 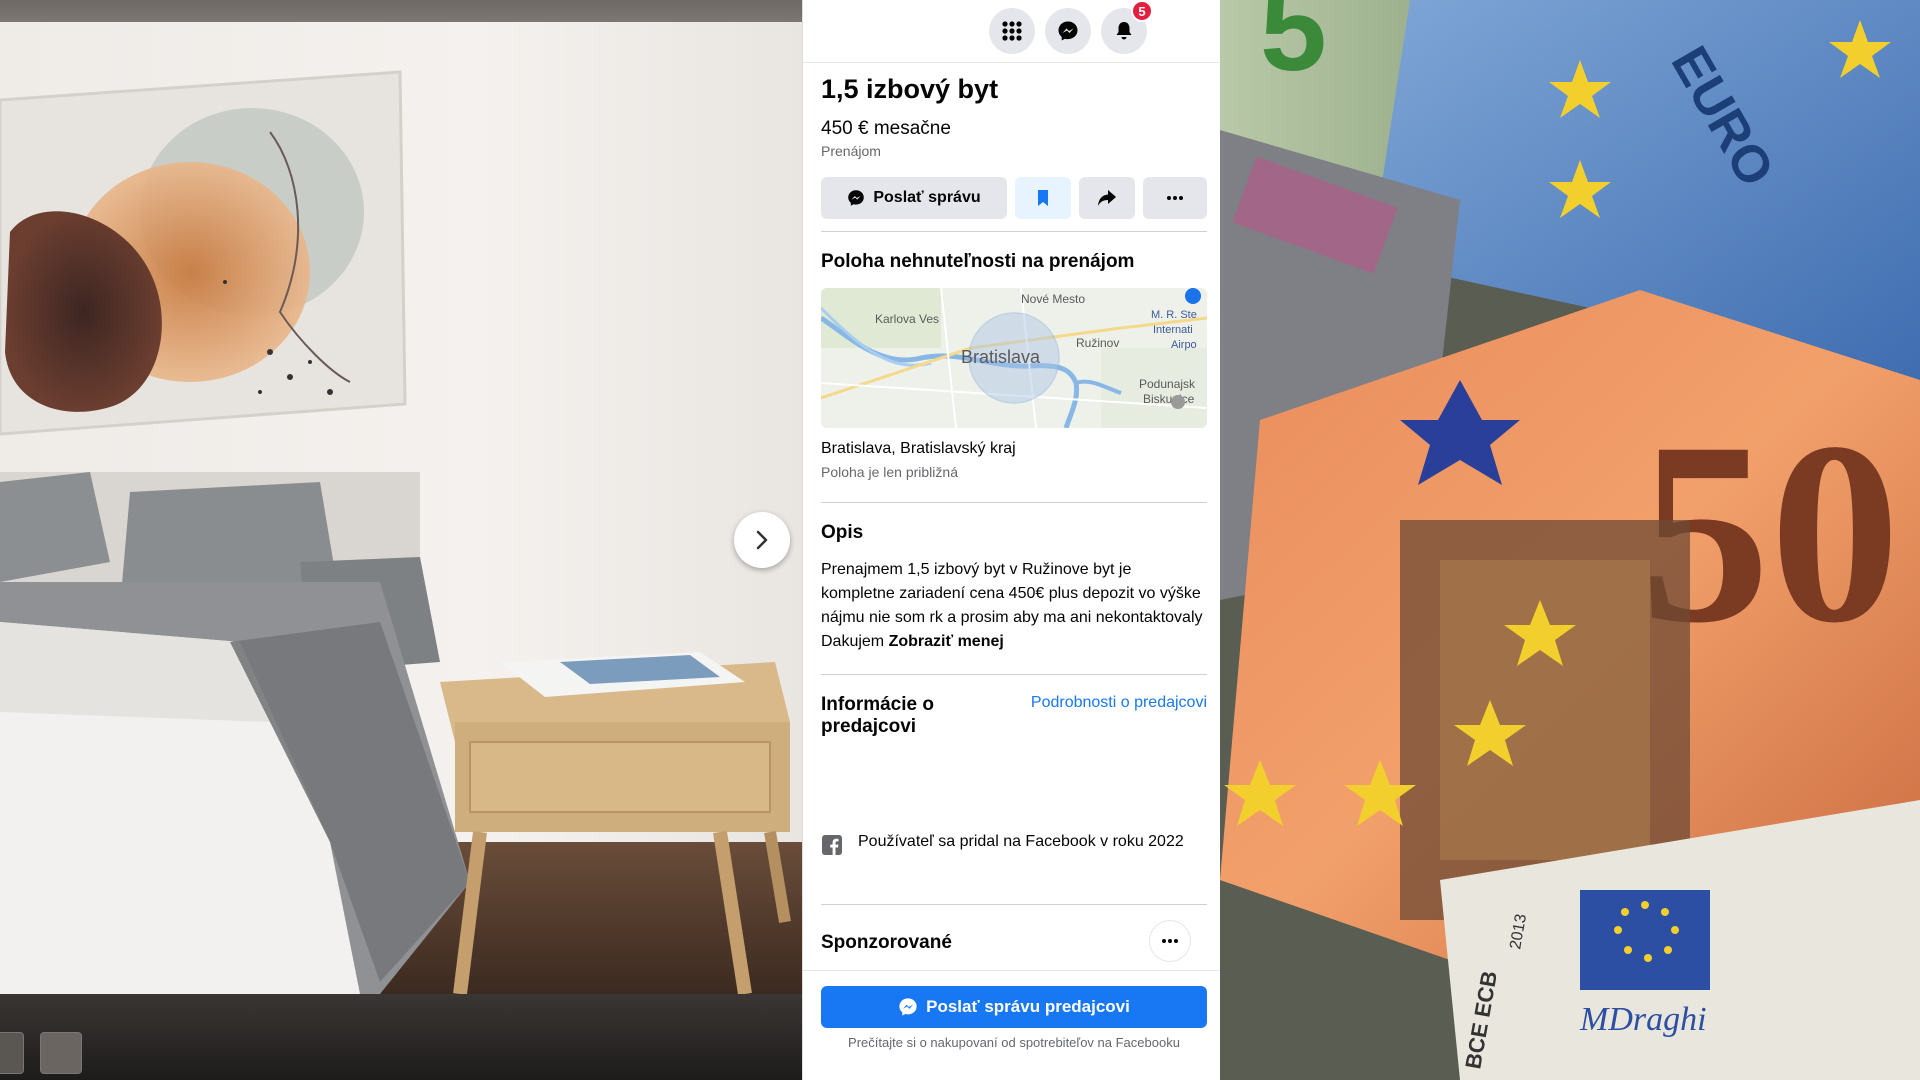 I want to click on messenger-button, so click(x=1068, y=31).